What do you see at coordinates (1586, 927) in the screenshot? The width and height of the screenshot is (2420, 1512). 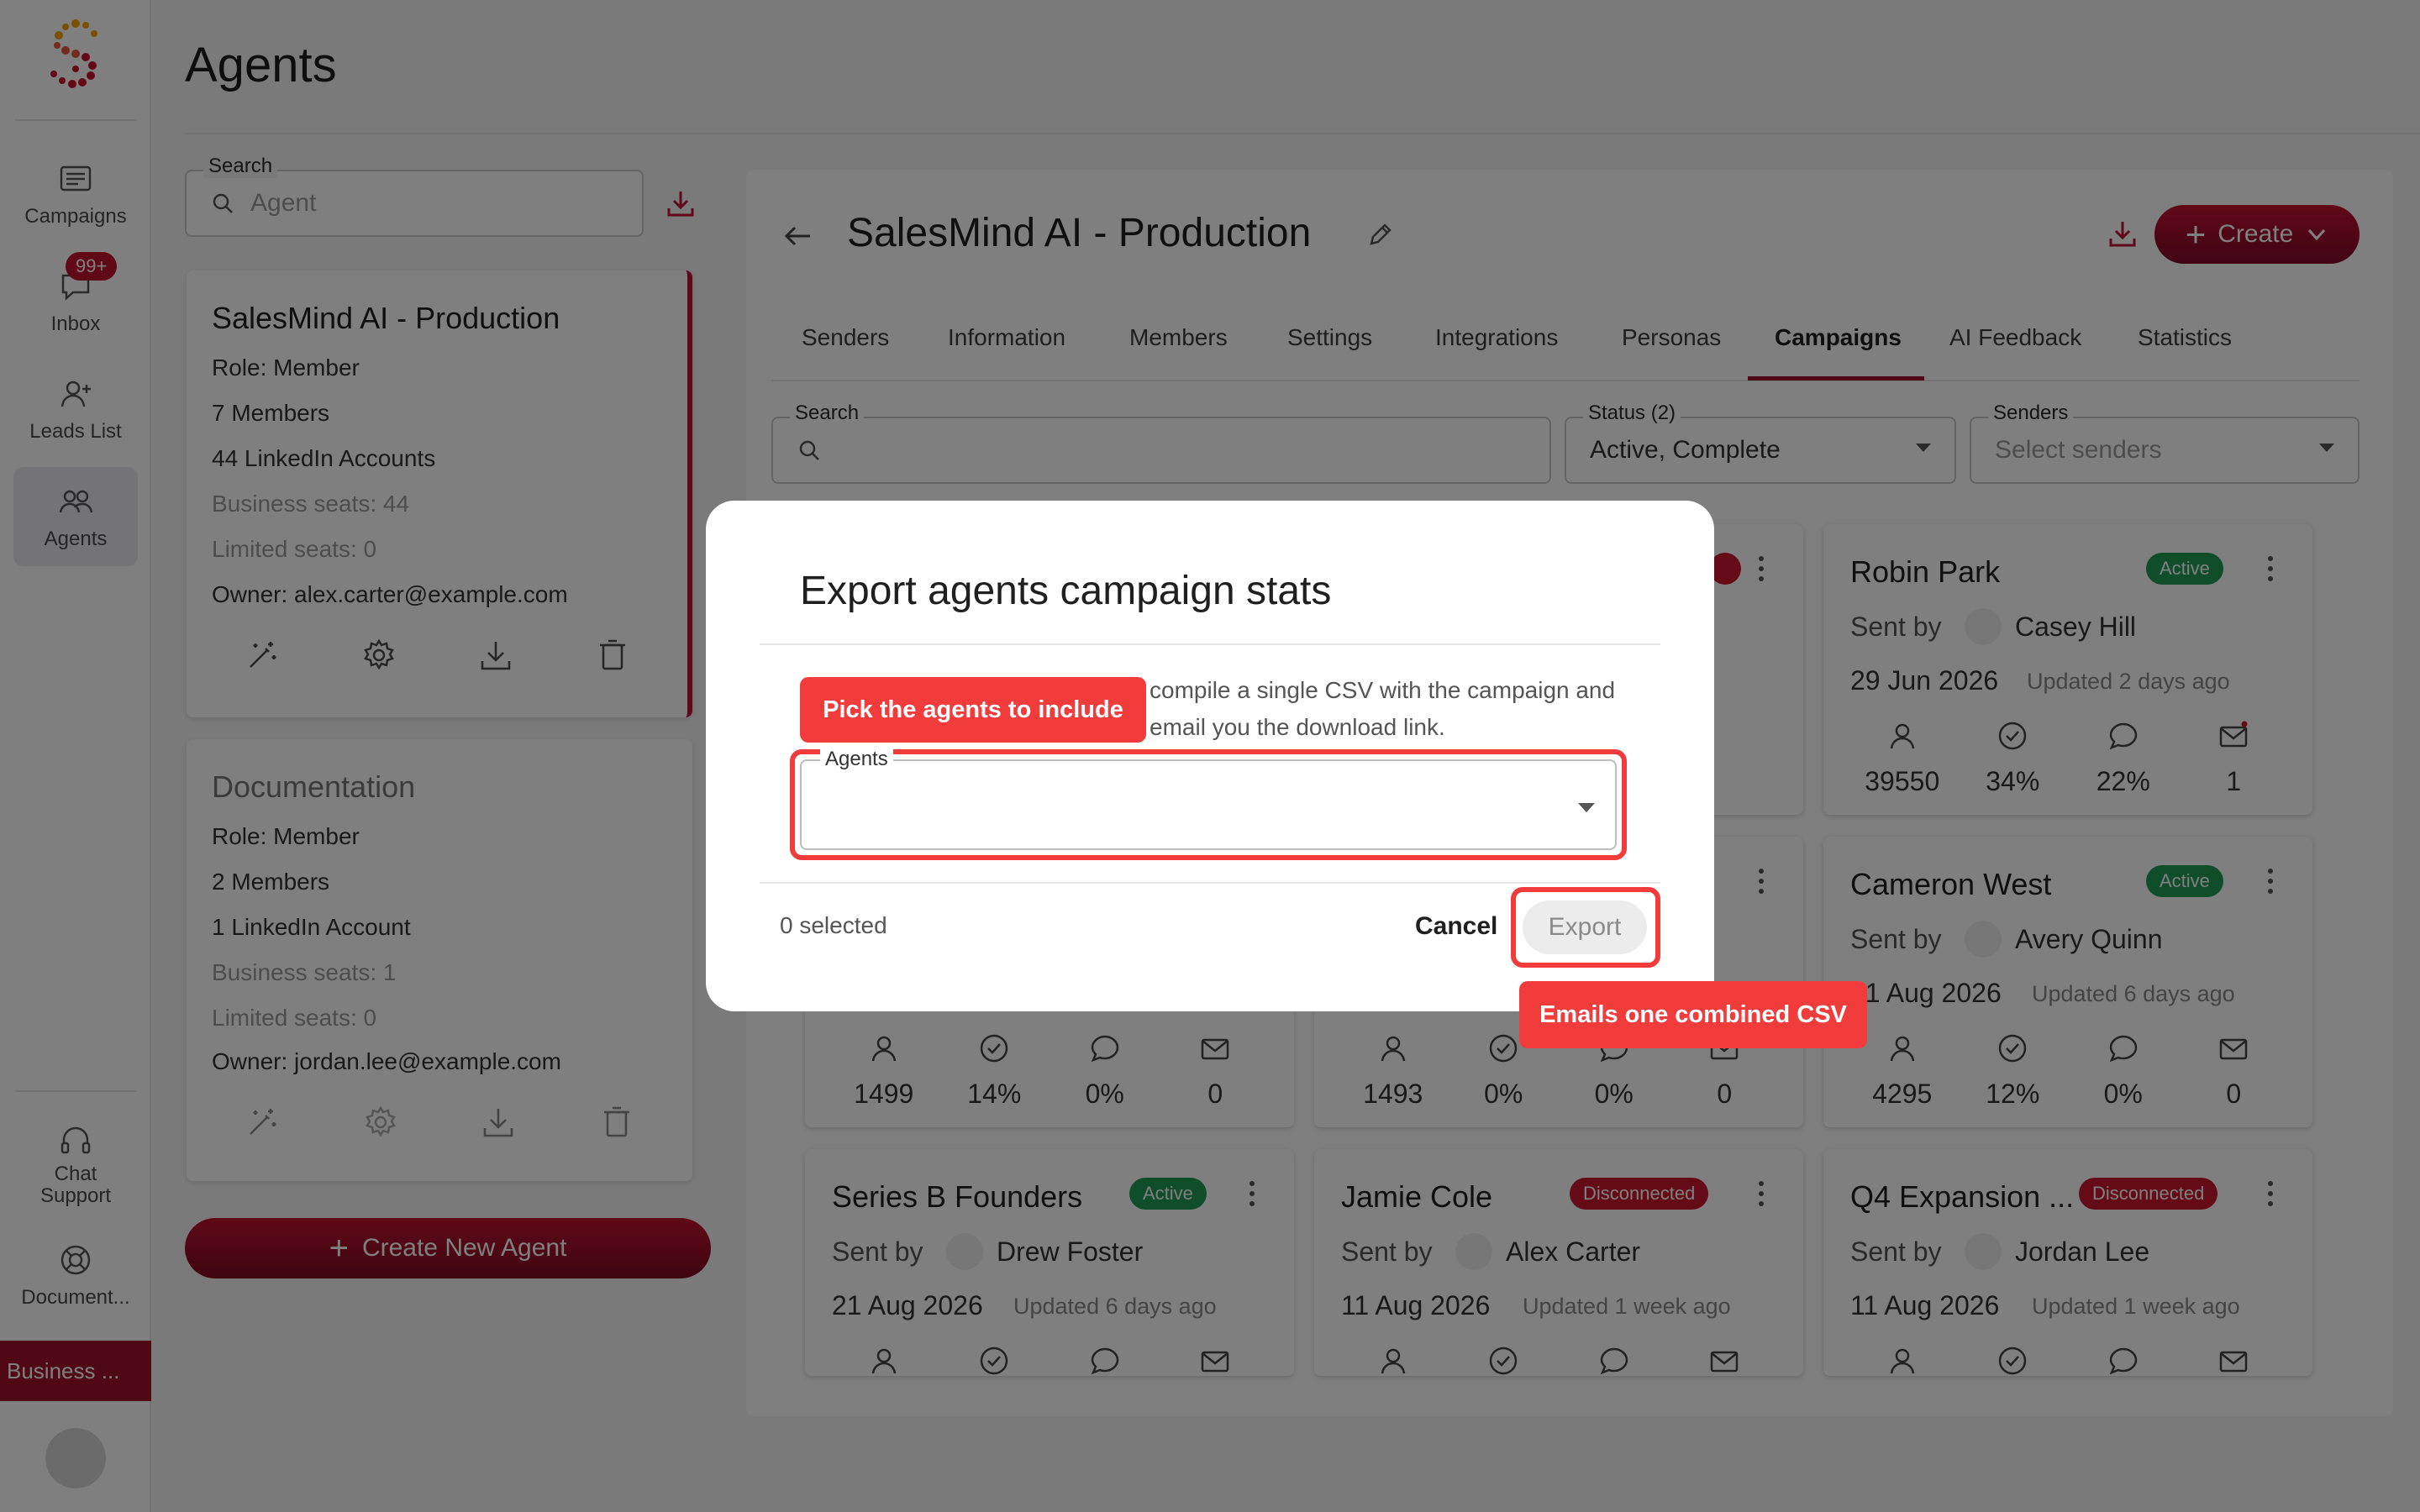 I see `export-button-highlight` at bounding box center [1586, 927].